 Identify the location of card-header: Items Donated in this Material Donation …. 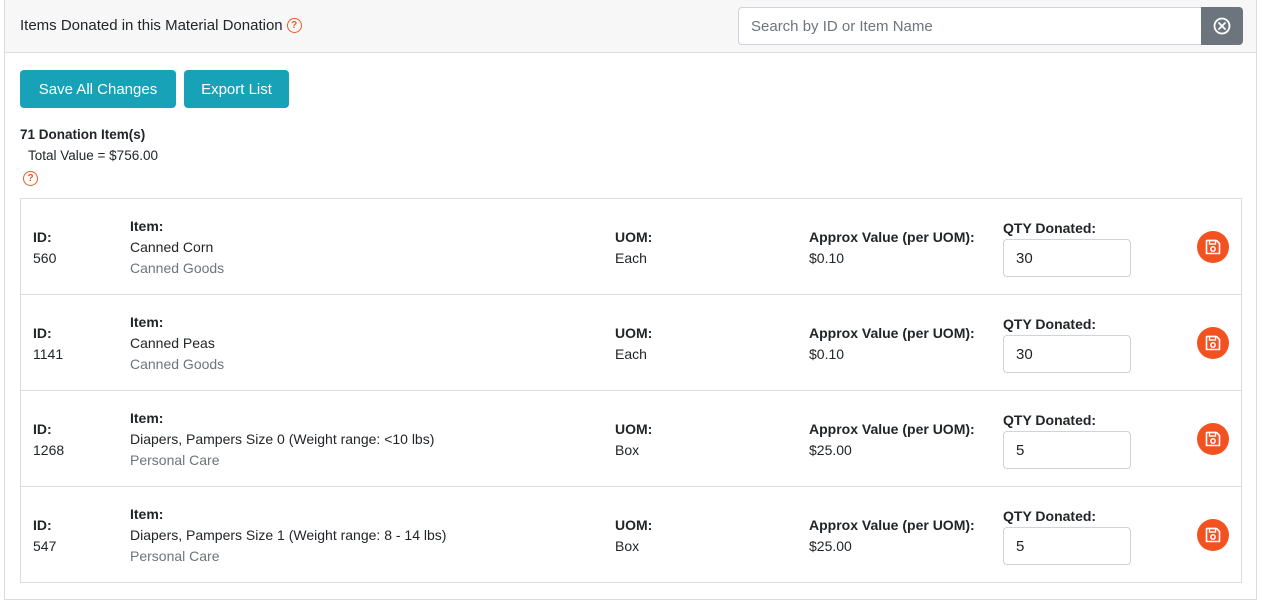
(630, 26).